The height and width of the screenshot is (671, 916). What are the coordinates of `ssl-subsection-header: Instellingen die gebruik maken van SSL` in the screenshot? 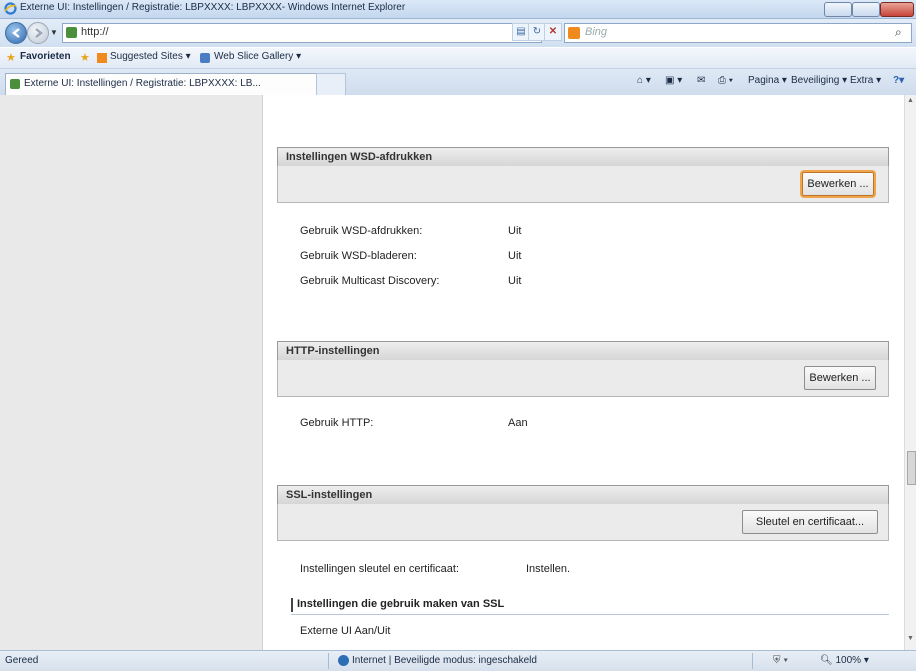 It's located at (590, 605).